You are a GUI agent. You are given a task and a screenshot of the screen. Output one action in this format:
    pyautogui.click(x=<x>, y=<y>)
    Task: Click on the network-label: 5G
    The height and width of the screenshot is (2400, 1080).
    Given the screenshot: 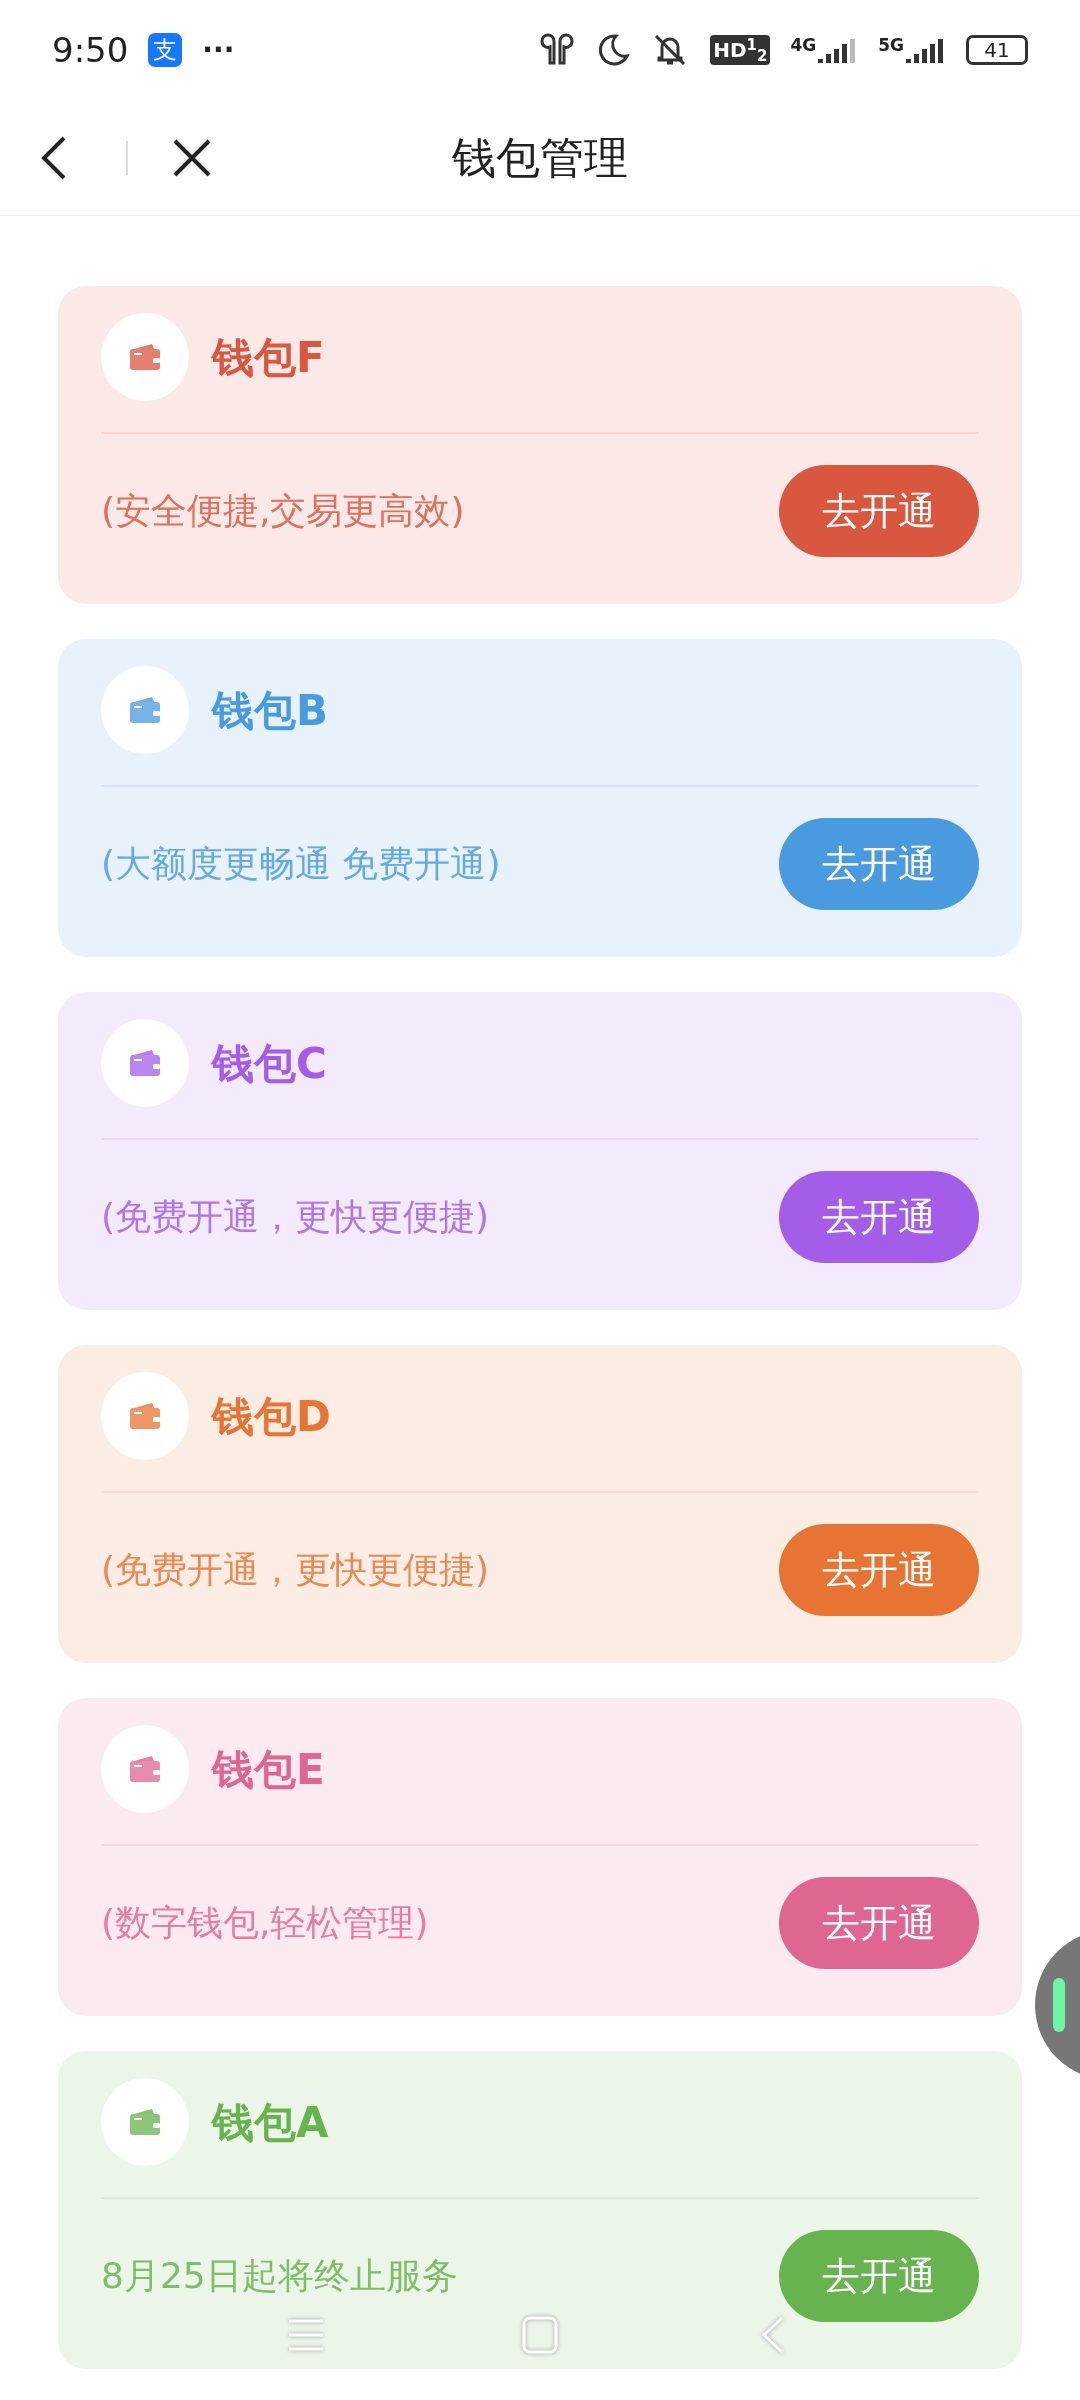 What is the action you would take?
    pyautogui.click(x=891, y=45)
    